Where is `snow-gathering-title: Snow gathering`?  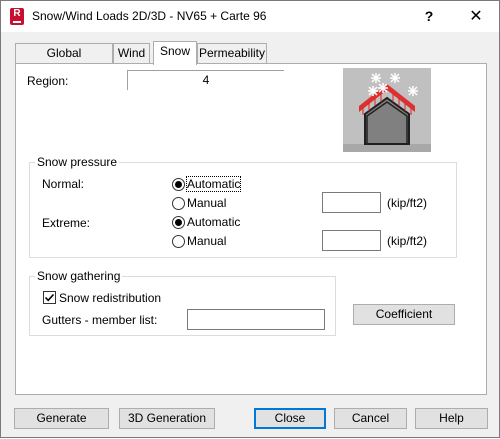 snow-gathering-title: Snow gathering is located at coordinates (79, 276).